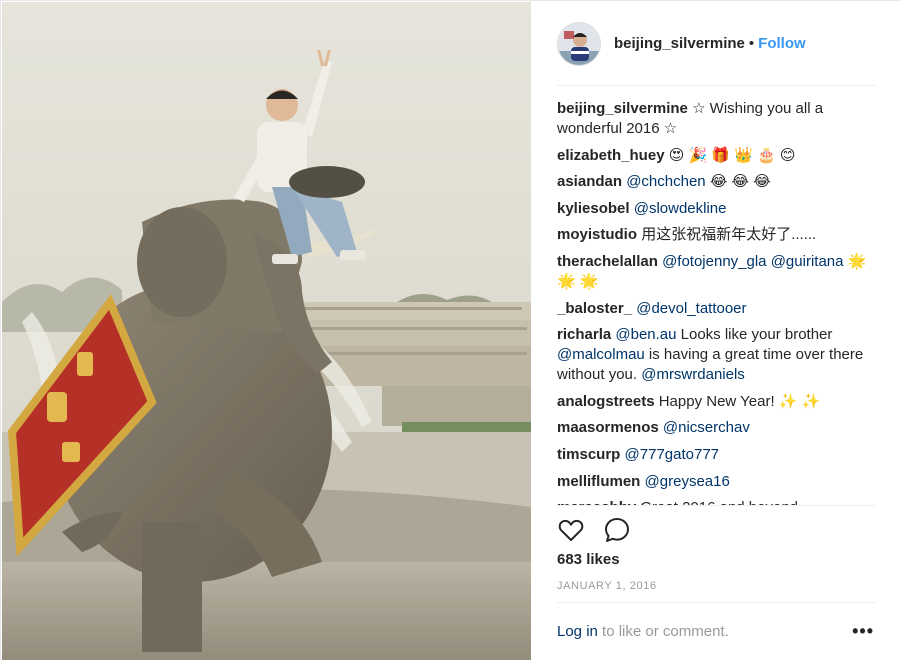 The width and height of the screenshot is (900, 660). Describe the element at coordinates (588, 559) in the screenshot. I see `likes-count: 683 likes` at that location.